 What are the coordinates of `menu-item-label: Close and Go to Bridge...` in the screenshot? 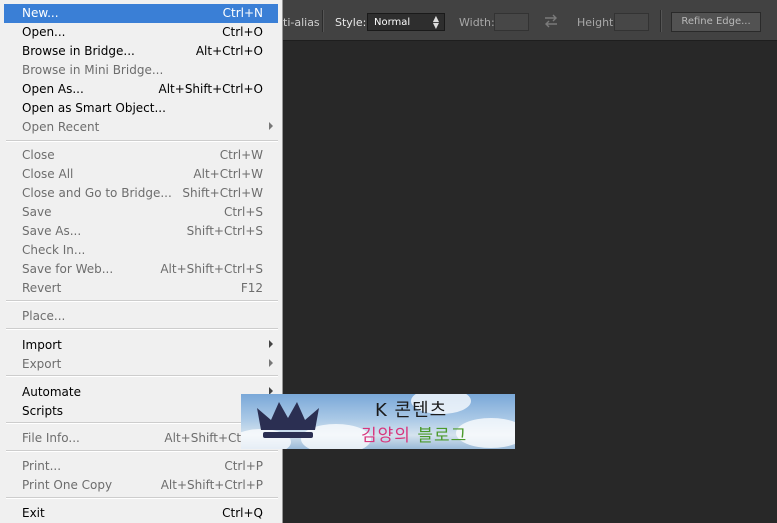 It's located at (97, 193).